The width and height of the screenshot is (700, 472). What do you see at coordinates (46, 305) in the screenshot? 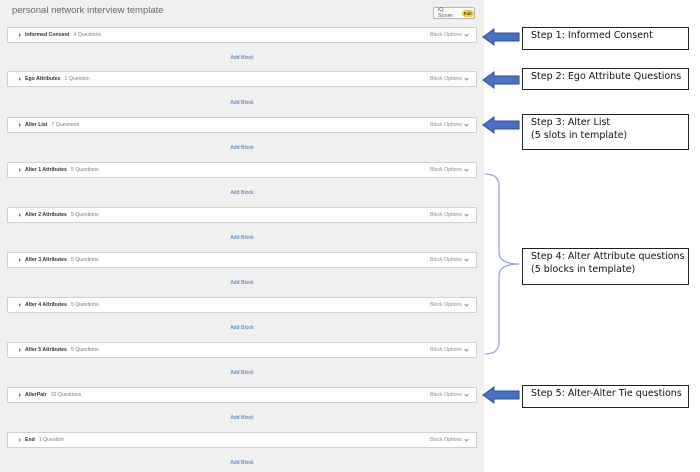
I see `block-name: Alter 4 Attributes` at bounding box center [46, 305].